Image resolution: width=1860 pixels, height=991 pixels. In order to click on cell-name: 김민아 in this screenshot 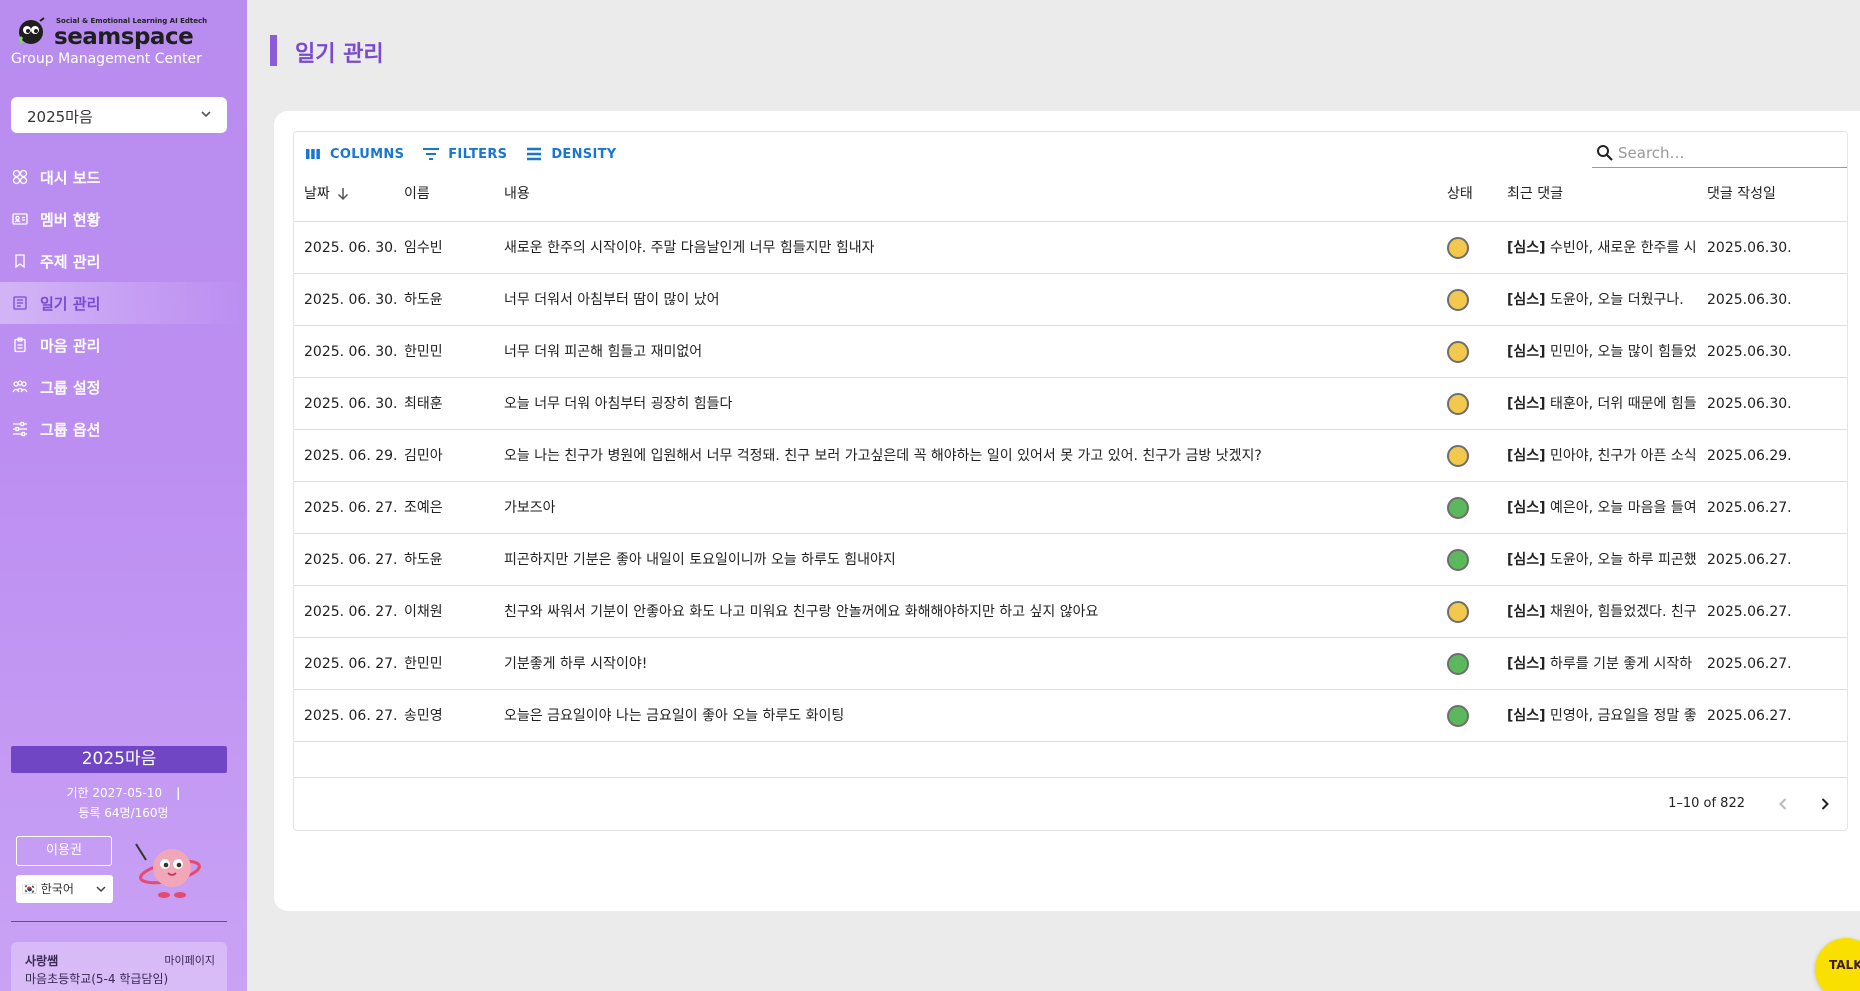, I will do `click(423, 456)`.